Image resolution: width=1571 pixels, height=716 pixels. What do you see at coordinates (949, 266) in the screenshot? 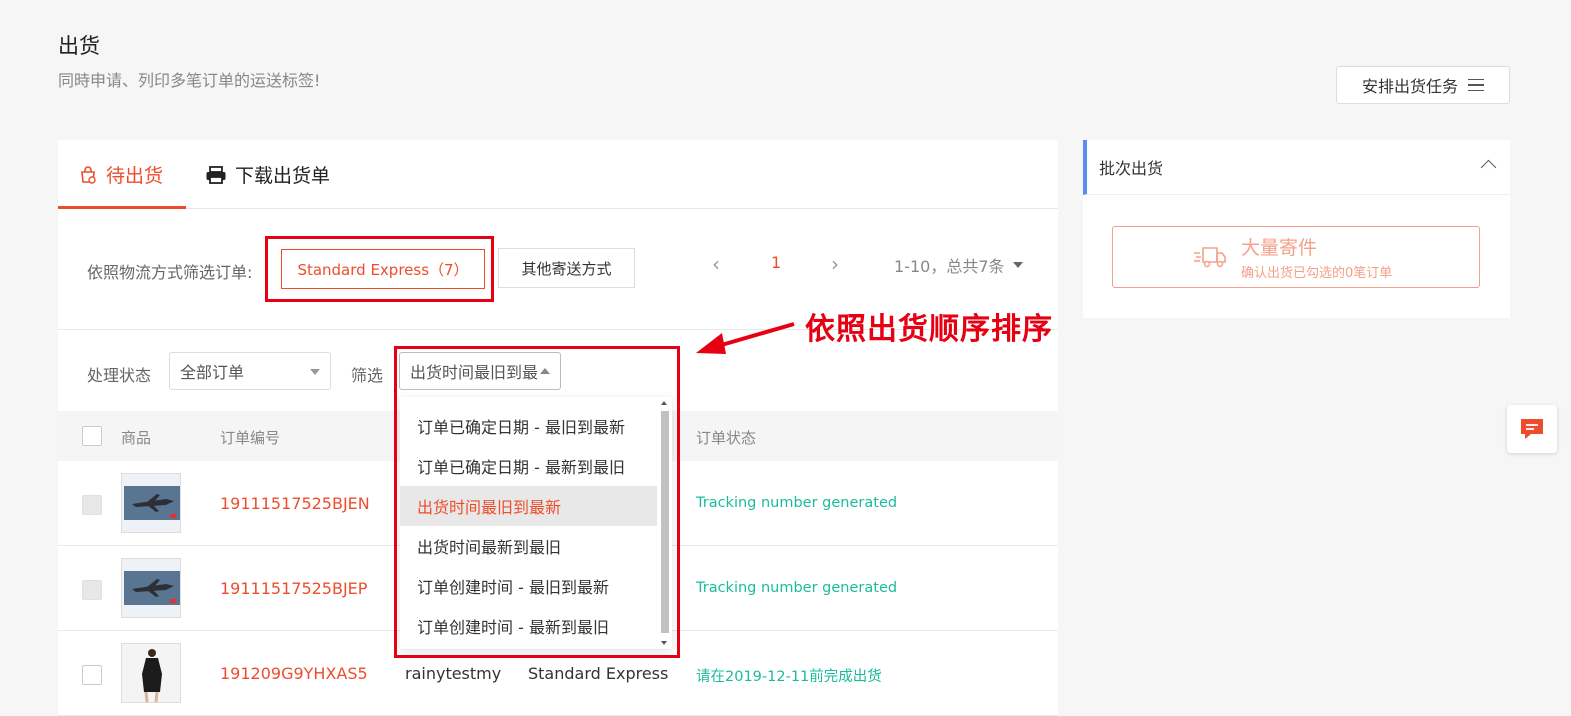
I see `pagination-info-text: 1-10，总共7条` at bounding box center [949, 266].